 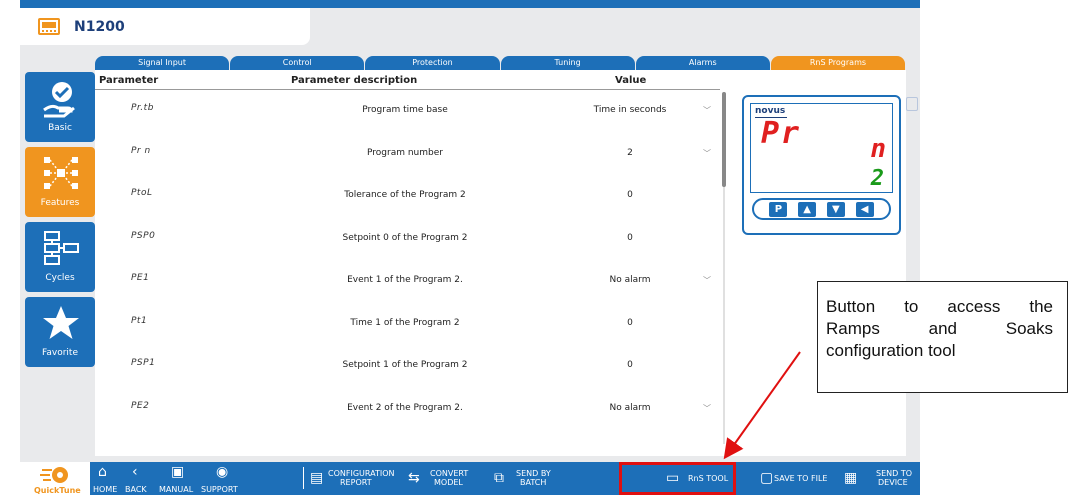 I want to click on display-bottom: 2, so click(x=877, y=178).